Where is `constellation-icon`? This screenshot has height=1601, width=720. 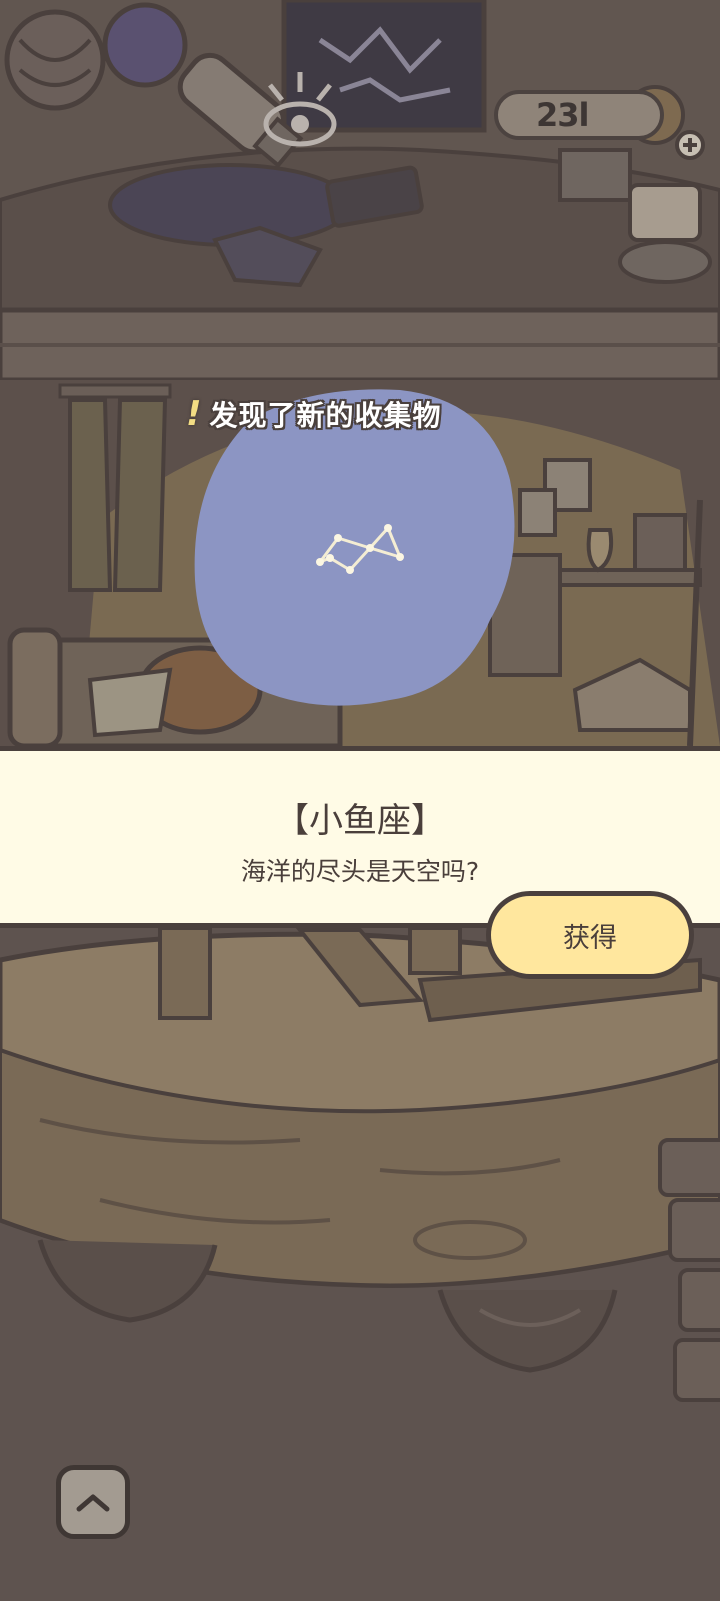
constellation-icon is located at coordinates (360, 549).